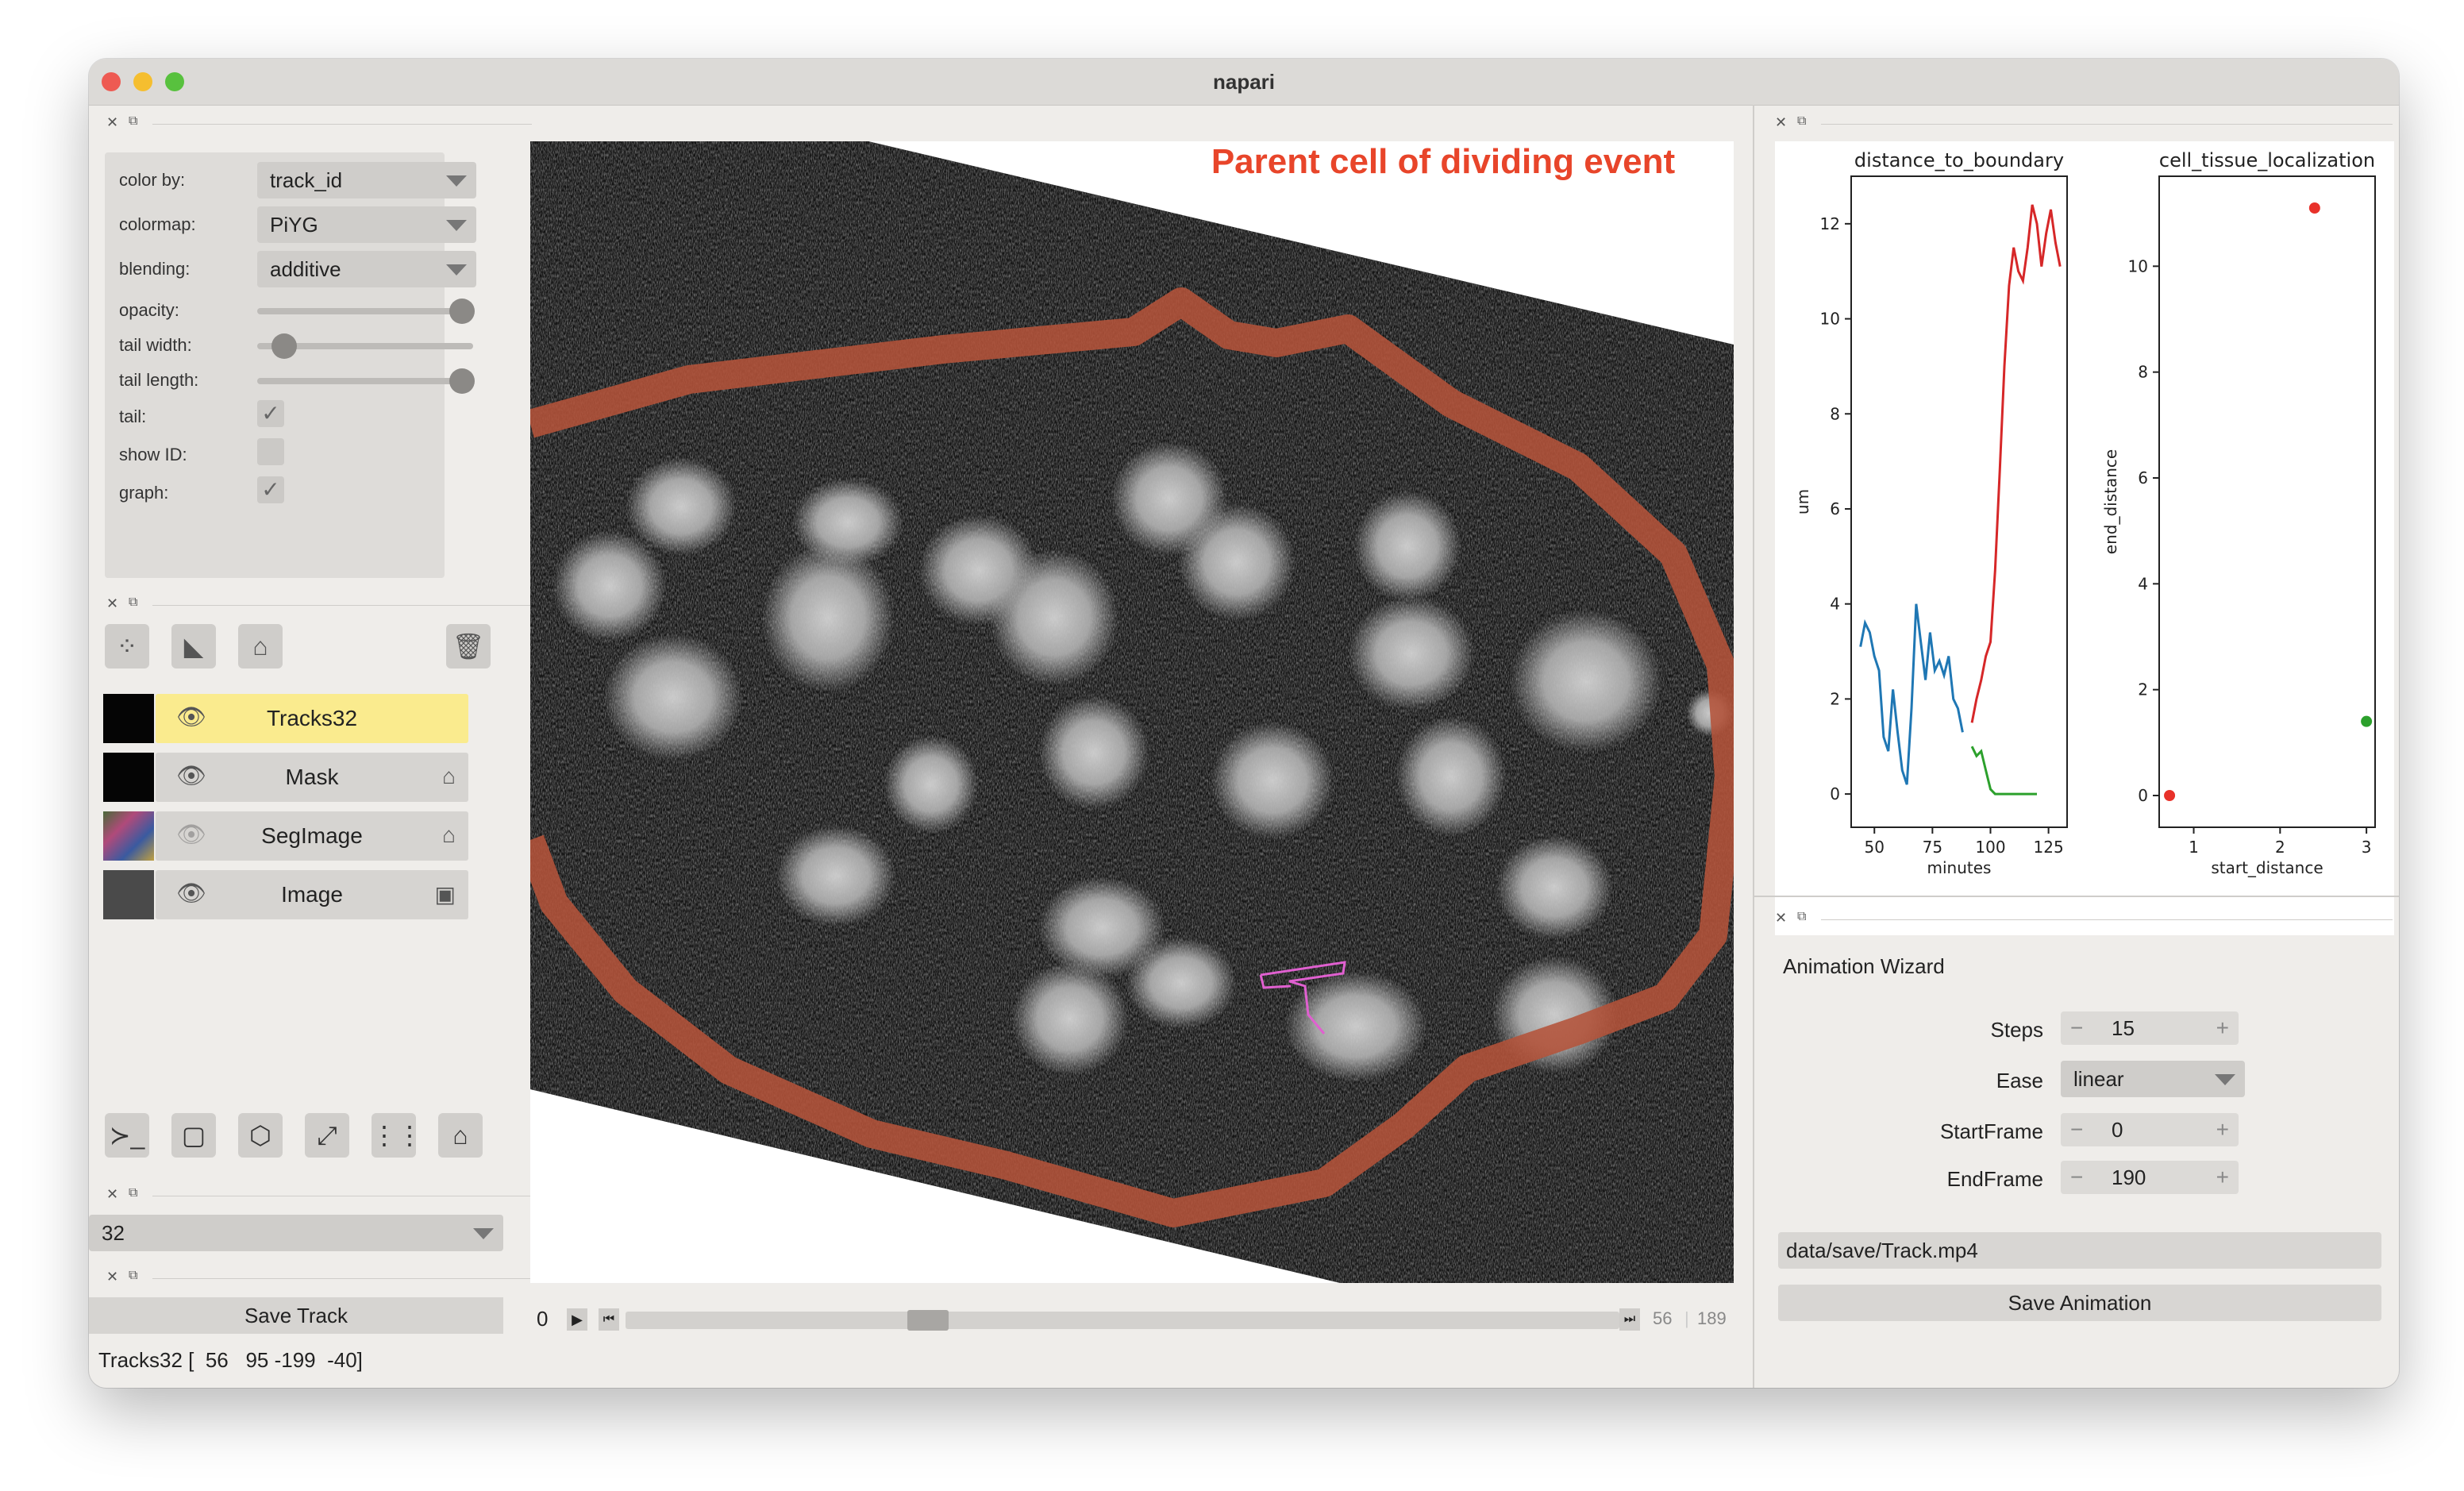 The image size is (2464, 1491). Describe the element at coordinates (2150, 1178) in the screenshot. I see `end-frame-spinbox: −190 +` at that location.